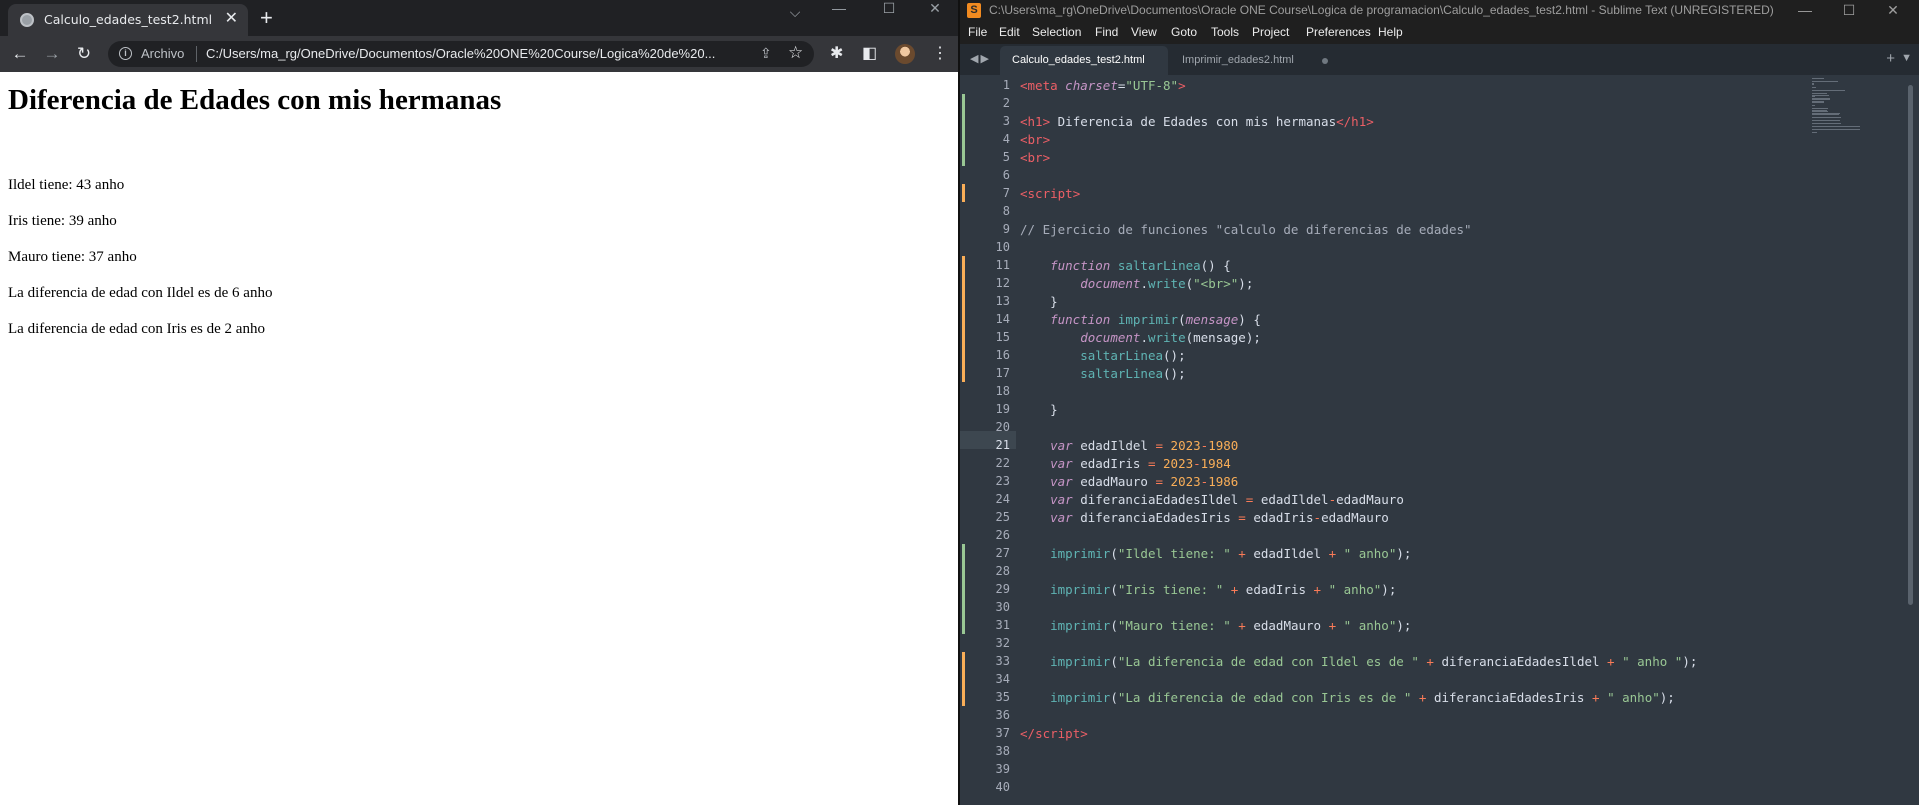 This screenshot has height=805, width=1919. Describe the element at coordinates (1890, 58) in the screenshot. I see `new-file-plus-icon: +` at that location.